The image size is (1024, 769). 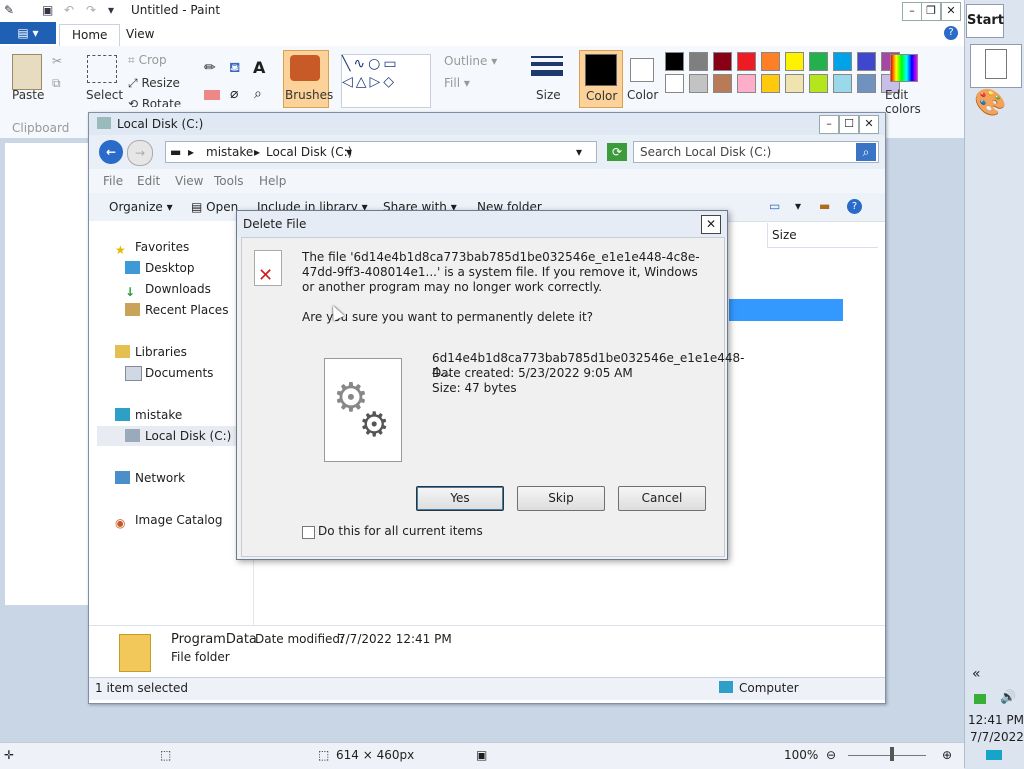 I want to click on explorer-maximize-button: ☐, so click(x=849, y=124).